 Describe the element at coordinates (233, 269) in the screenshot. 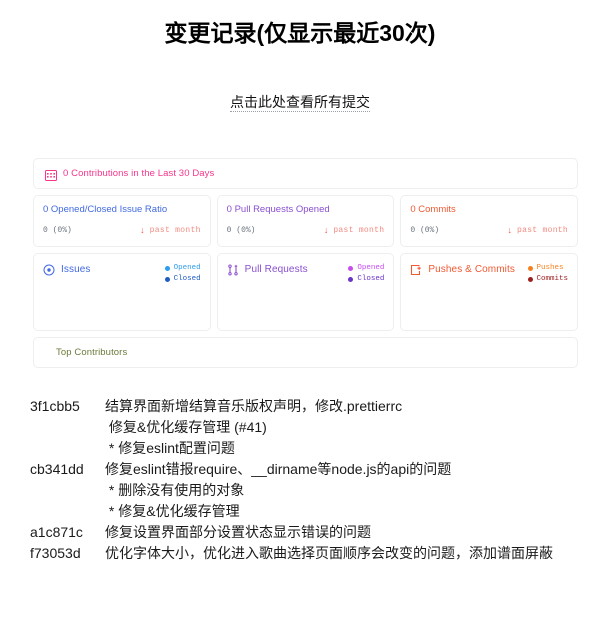

I see `pull-request-icon` at that location.